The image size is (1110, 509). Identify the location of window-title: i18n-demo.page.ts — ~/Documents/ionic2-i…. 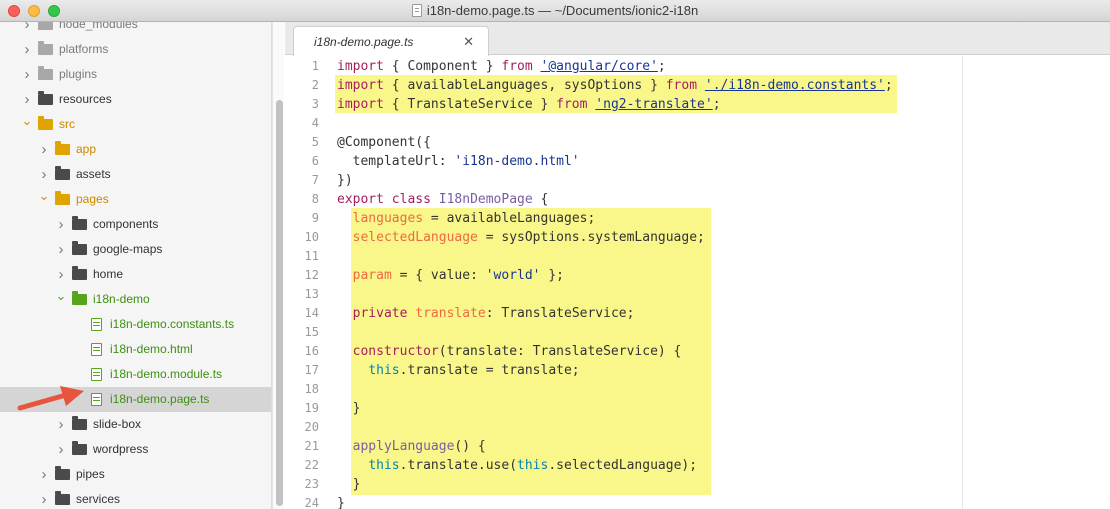
(555, 10).